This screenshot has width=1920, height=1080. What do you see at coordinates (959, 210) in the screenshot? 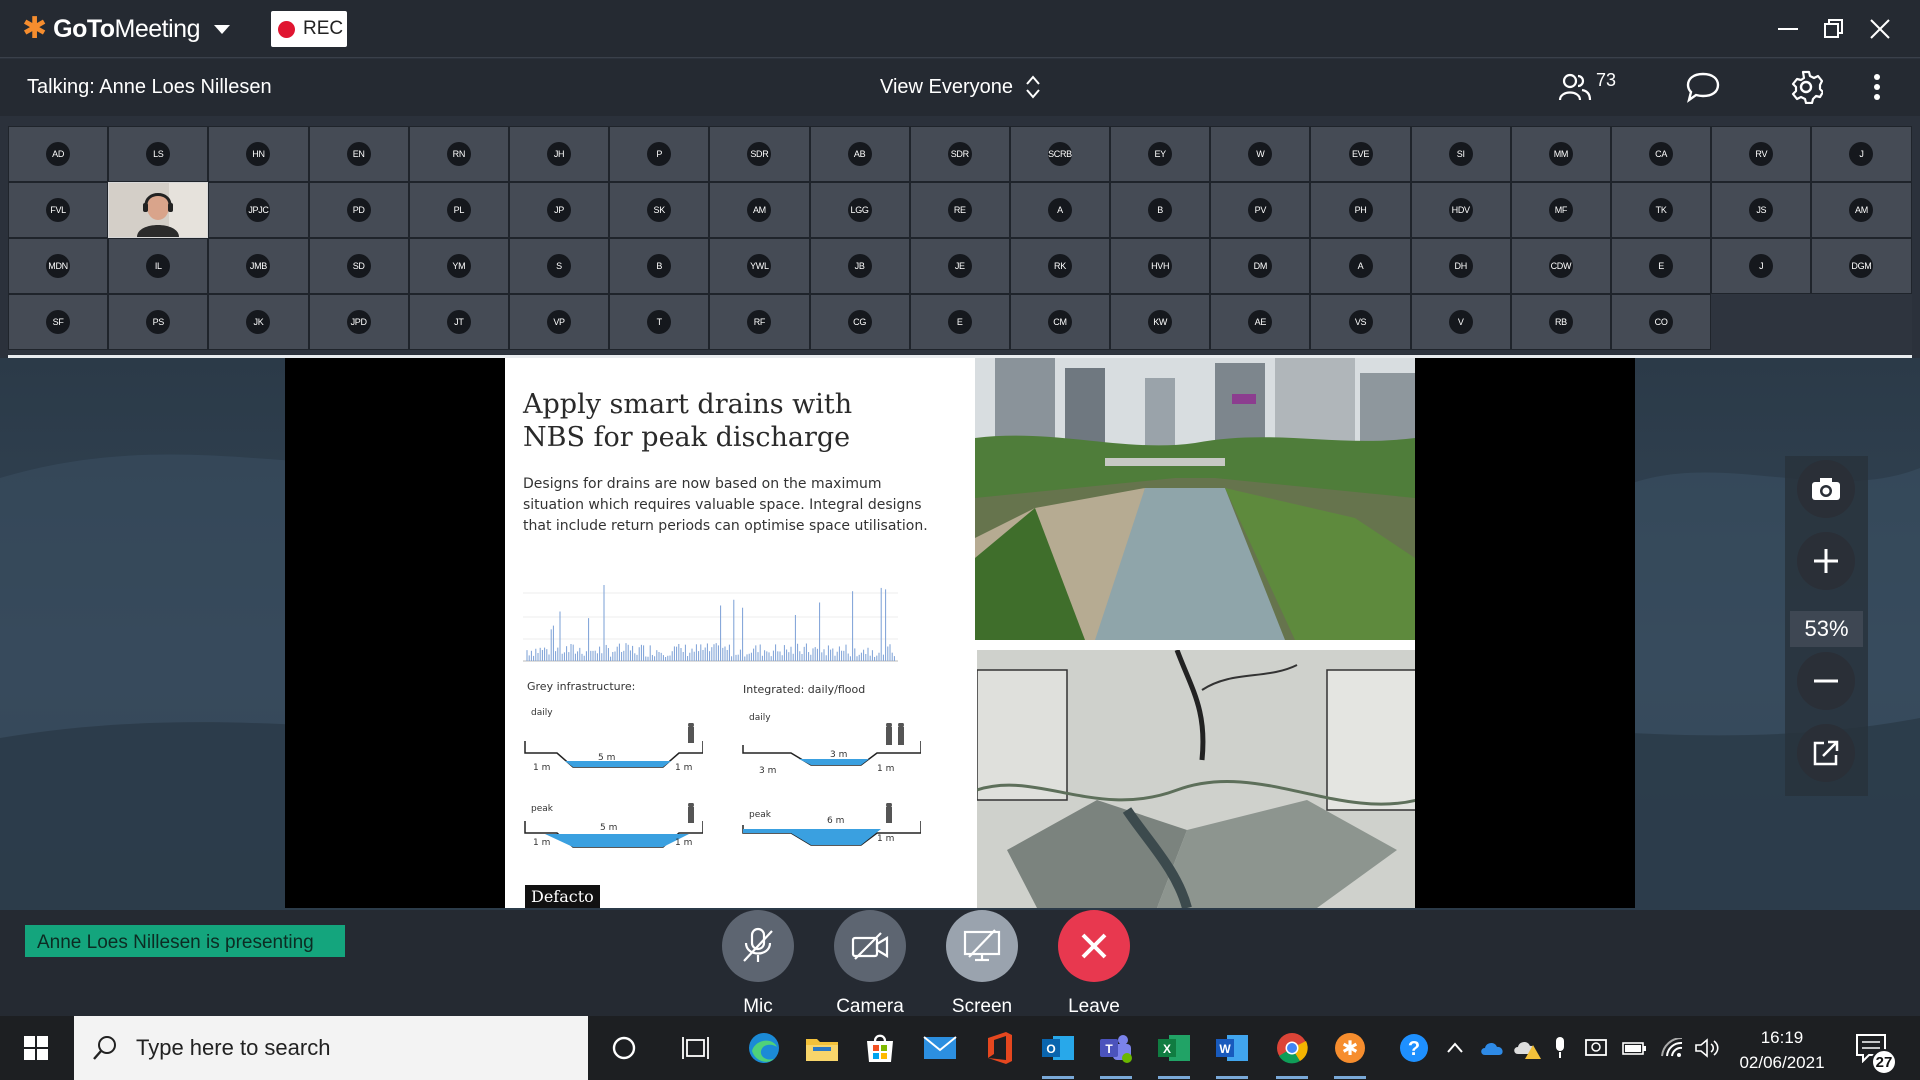
I see `participant-tile: RE` at bounding box center [959, 210].